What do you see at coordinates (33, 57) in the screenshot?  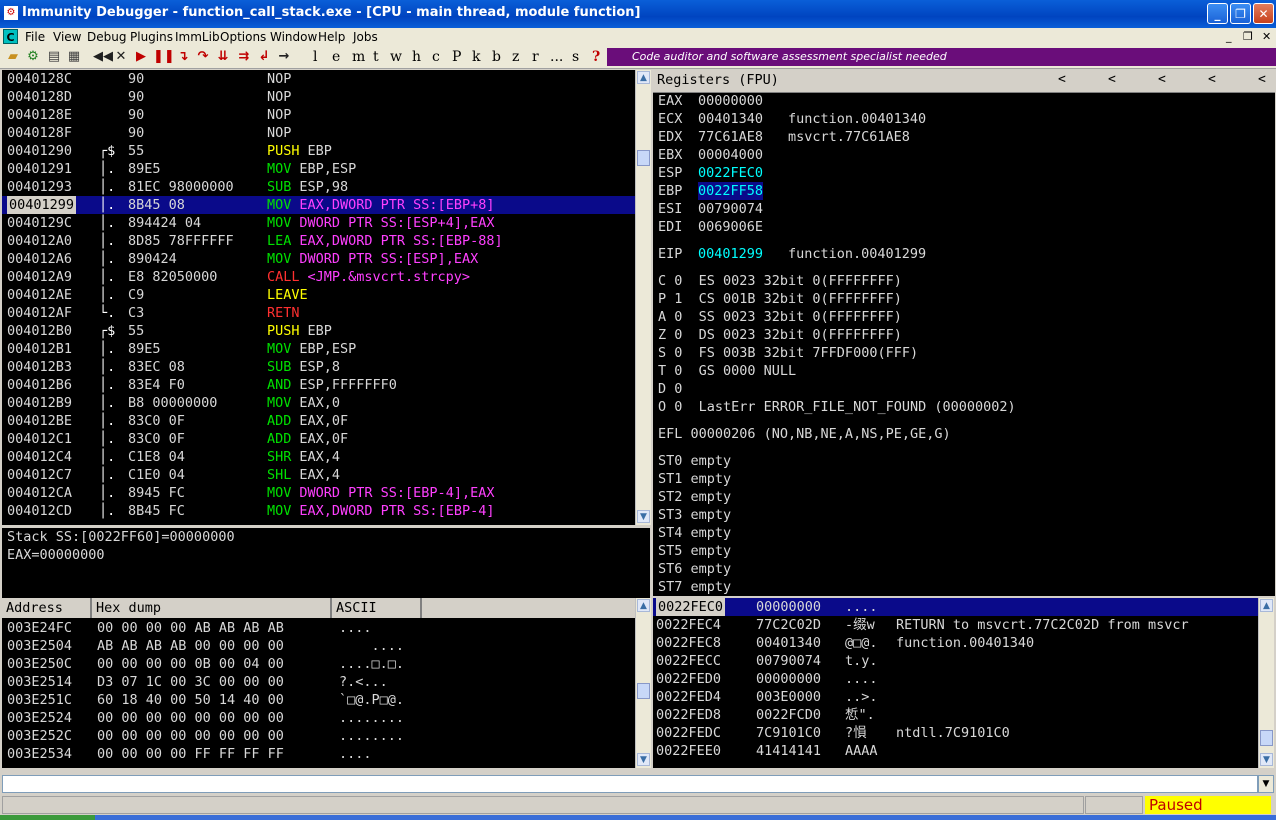 I see `attach-icon: ⚙` at bounding box center [33, 57].